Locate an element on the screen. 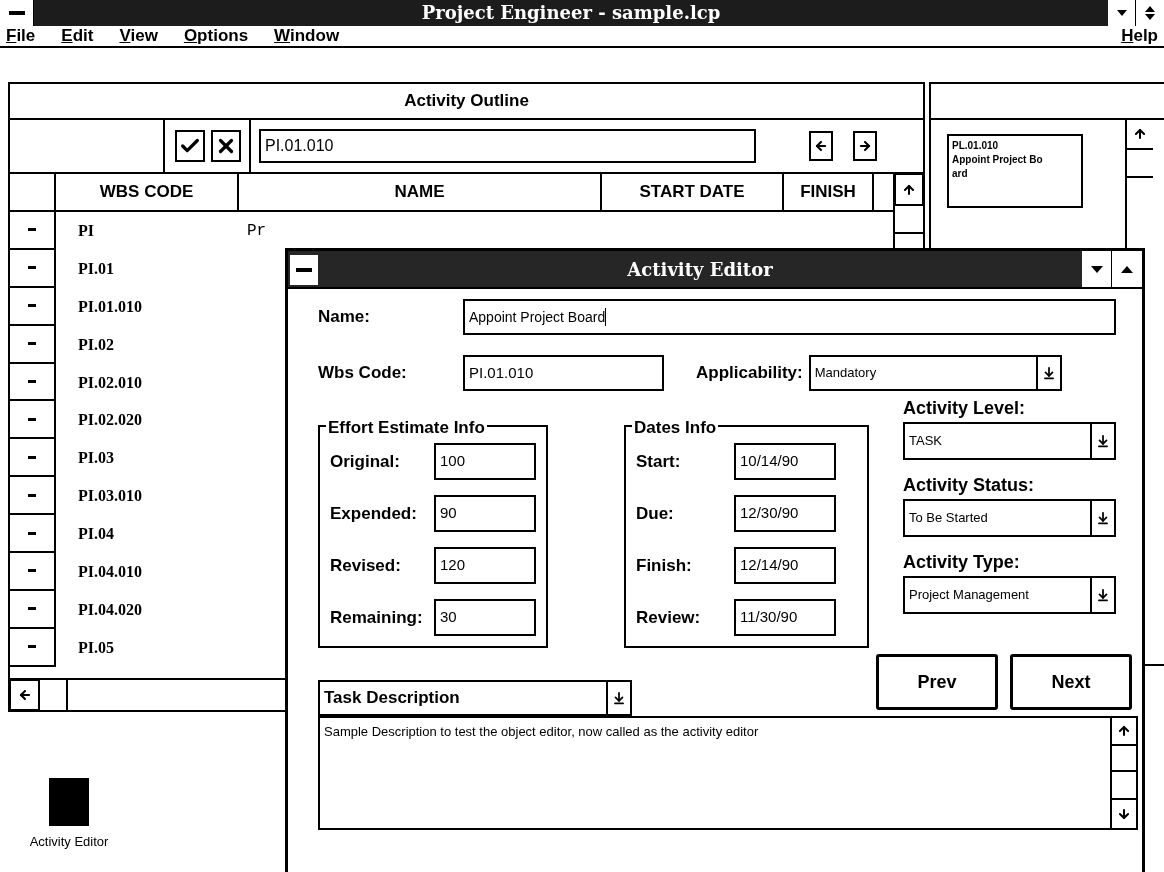 Image resolution: width=1164 pixels, height=872 pixels. menu-item: Options is located at coordinates (216, 36).